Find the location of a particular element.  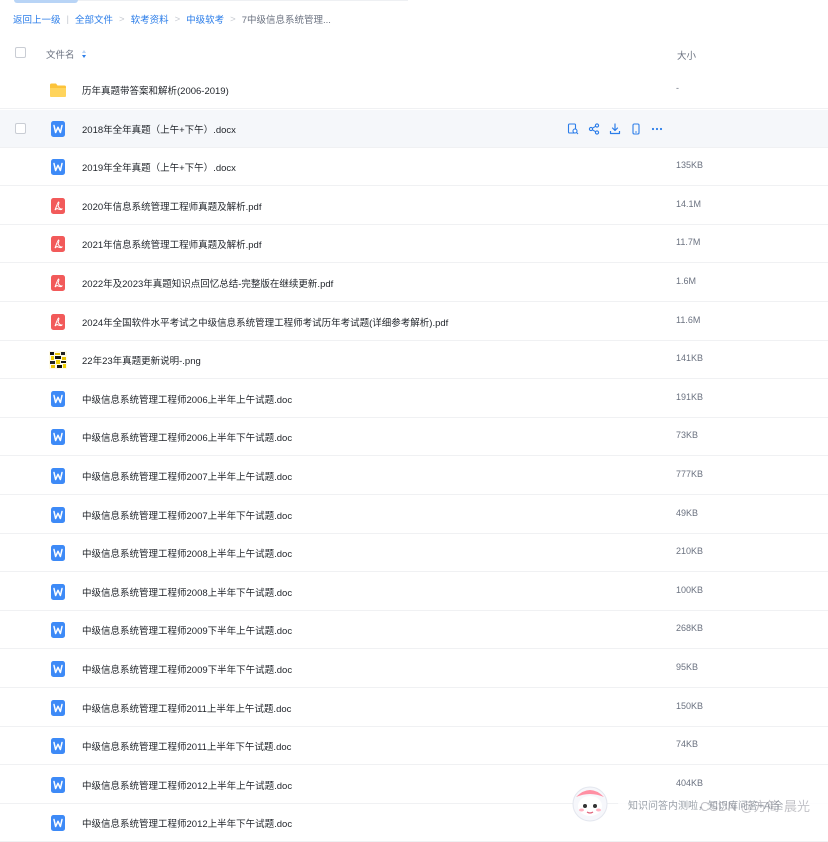

share-icon is located at coordinates (594, 129).